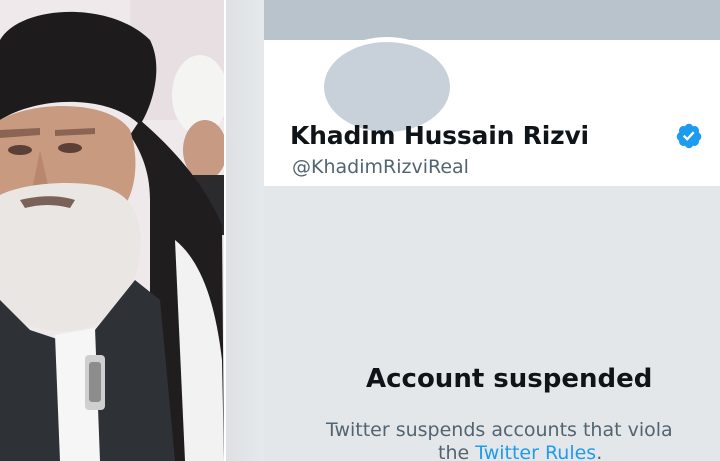  I want to click on rules-prefix: the, so click(457, 451).